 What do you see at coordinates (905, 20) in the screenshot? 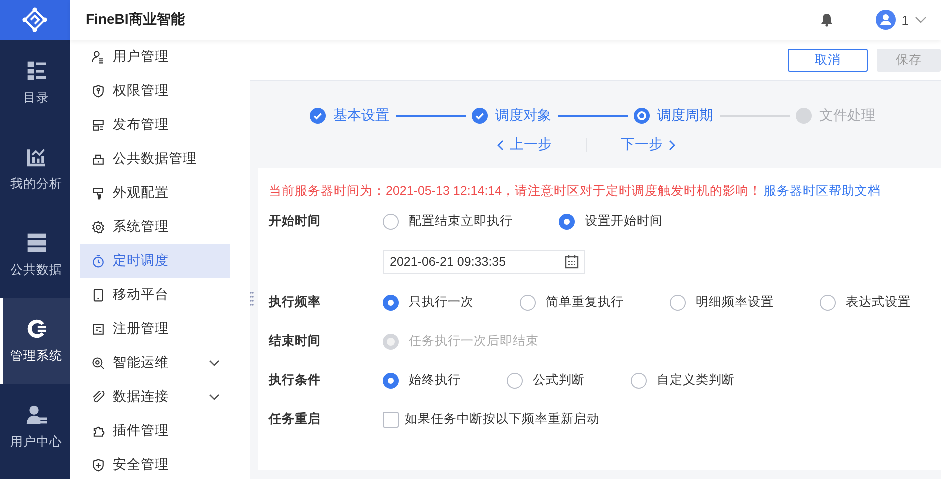
I see `user-name: 1` at bounding box center [905, 20].